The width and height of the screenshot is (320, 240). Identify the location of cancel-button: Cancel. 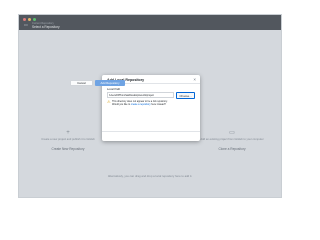
(81, 83).